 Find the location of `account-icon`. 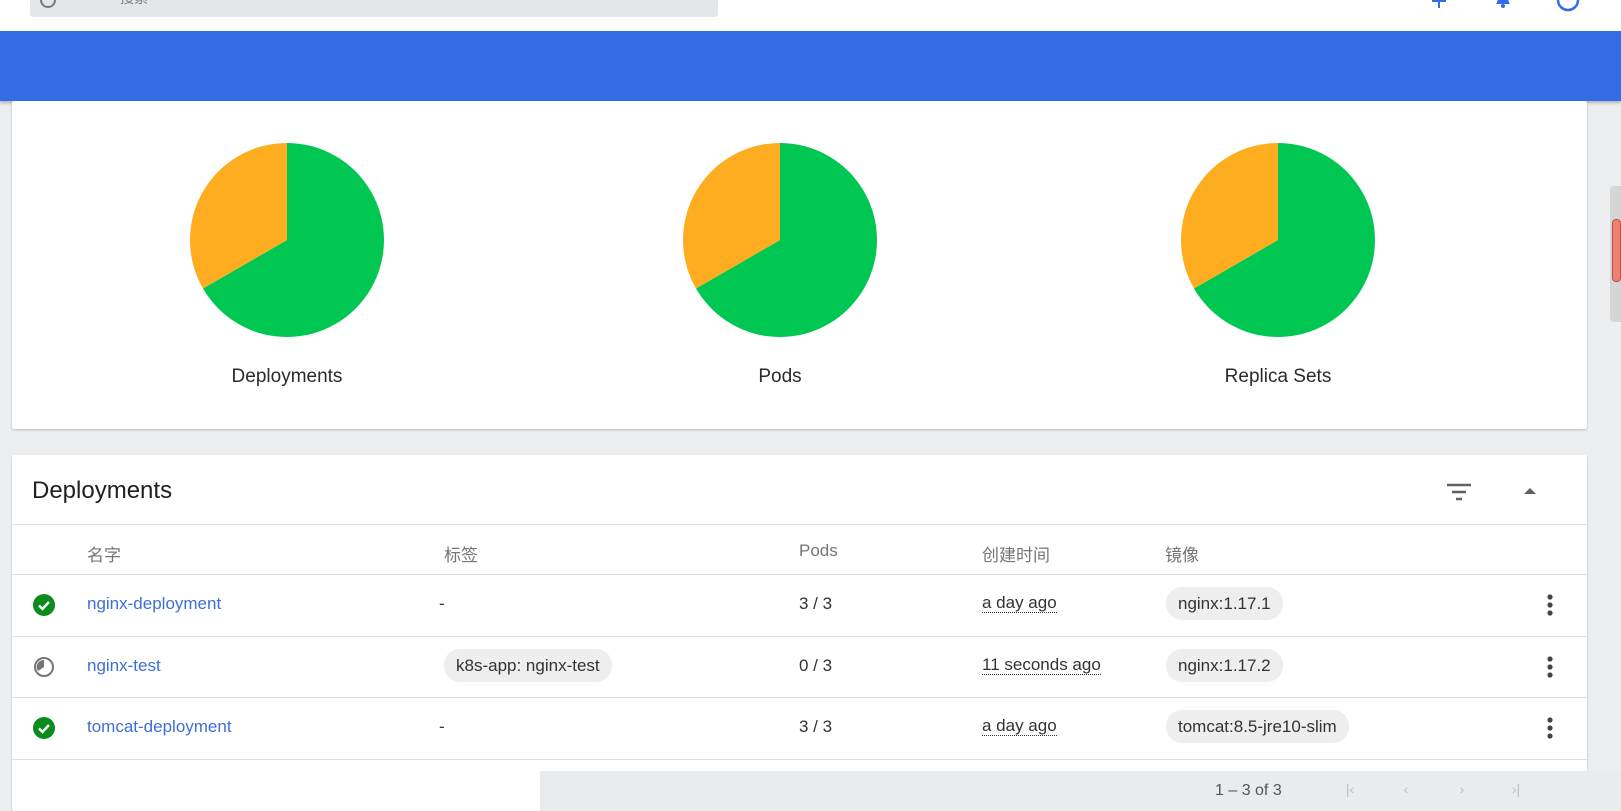

account-icon is located at coordinates (1568, 6).